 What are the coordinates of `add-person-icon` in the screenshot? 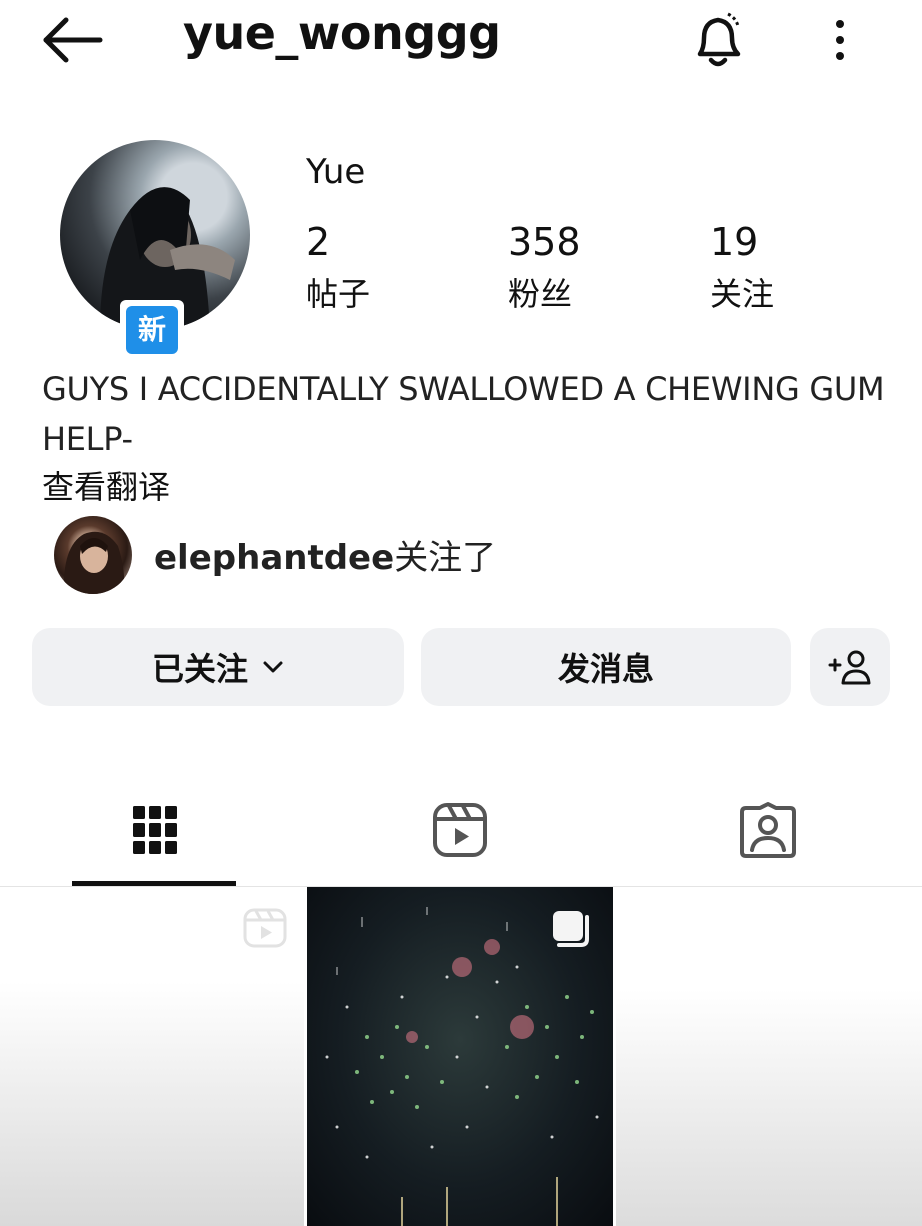 It's located at (849, 667).